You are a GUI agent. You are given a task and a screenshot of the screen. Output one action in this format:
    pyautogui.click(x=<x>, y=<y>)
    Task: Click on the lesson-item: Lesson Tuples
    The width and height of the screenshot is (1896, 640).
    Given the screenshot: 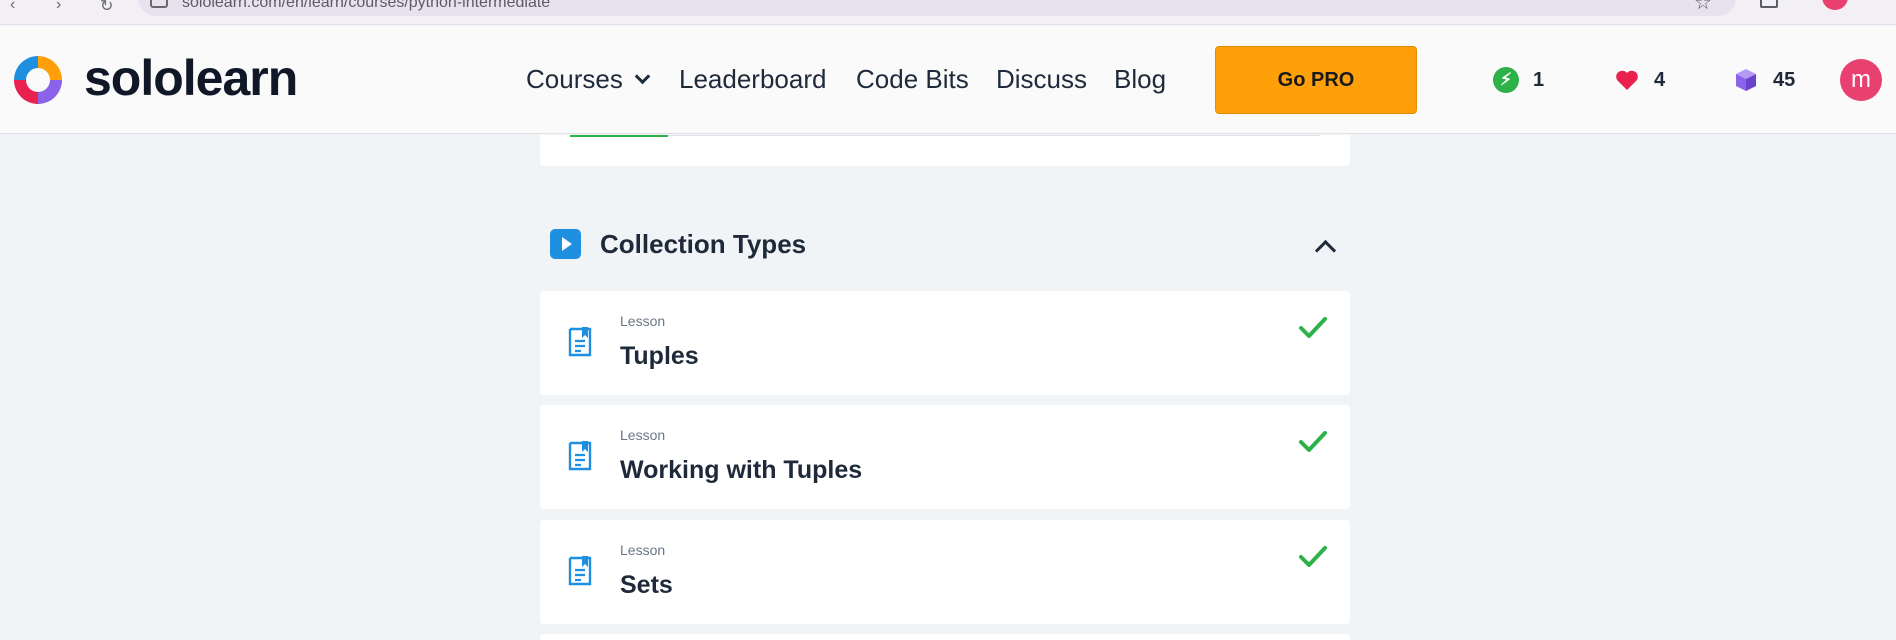 What is the action you would take?
    pyautogui.click(x=945, y=343)
    